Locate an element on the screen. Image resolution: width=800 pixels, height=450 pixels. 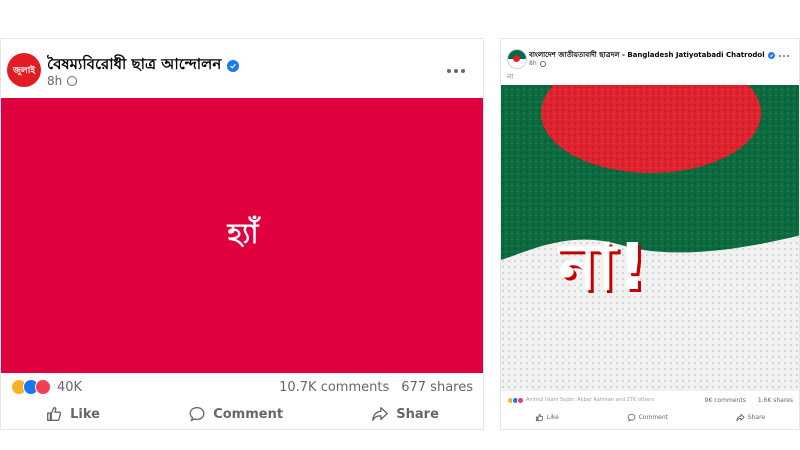
post-caption: না is located at coordinates (510, 77).